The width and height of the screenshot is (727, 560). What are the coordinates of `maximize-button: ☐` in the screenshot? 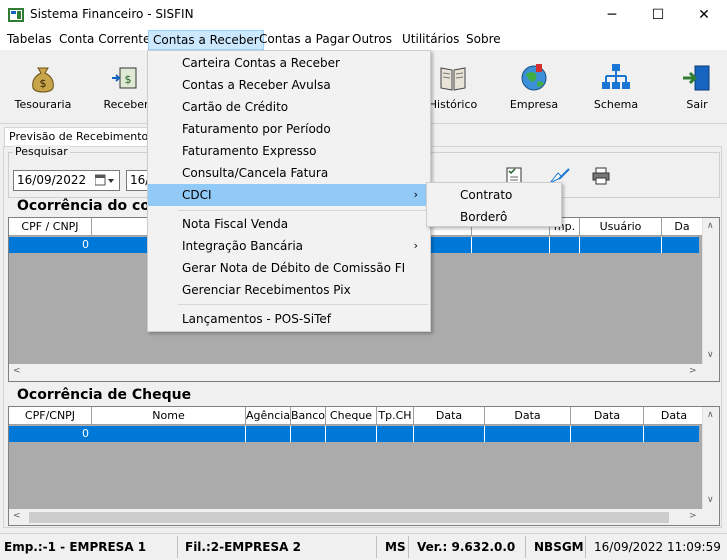 It's located at (658, 15).